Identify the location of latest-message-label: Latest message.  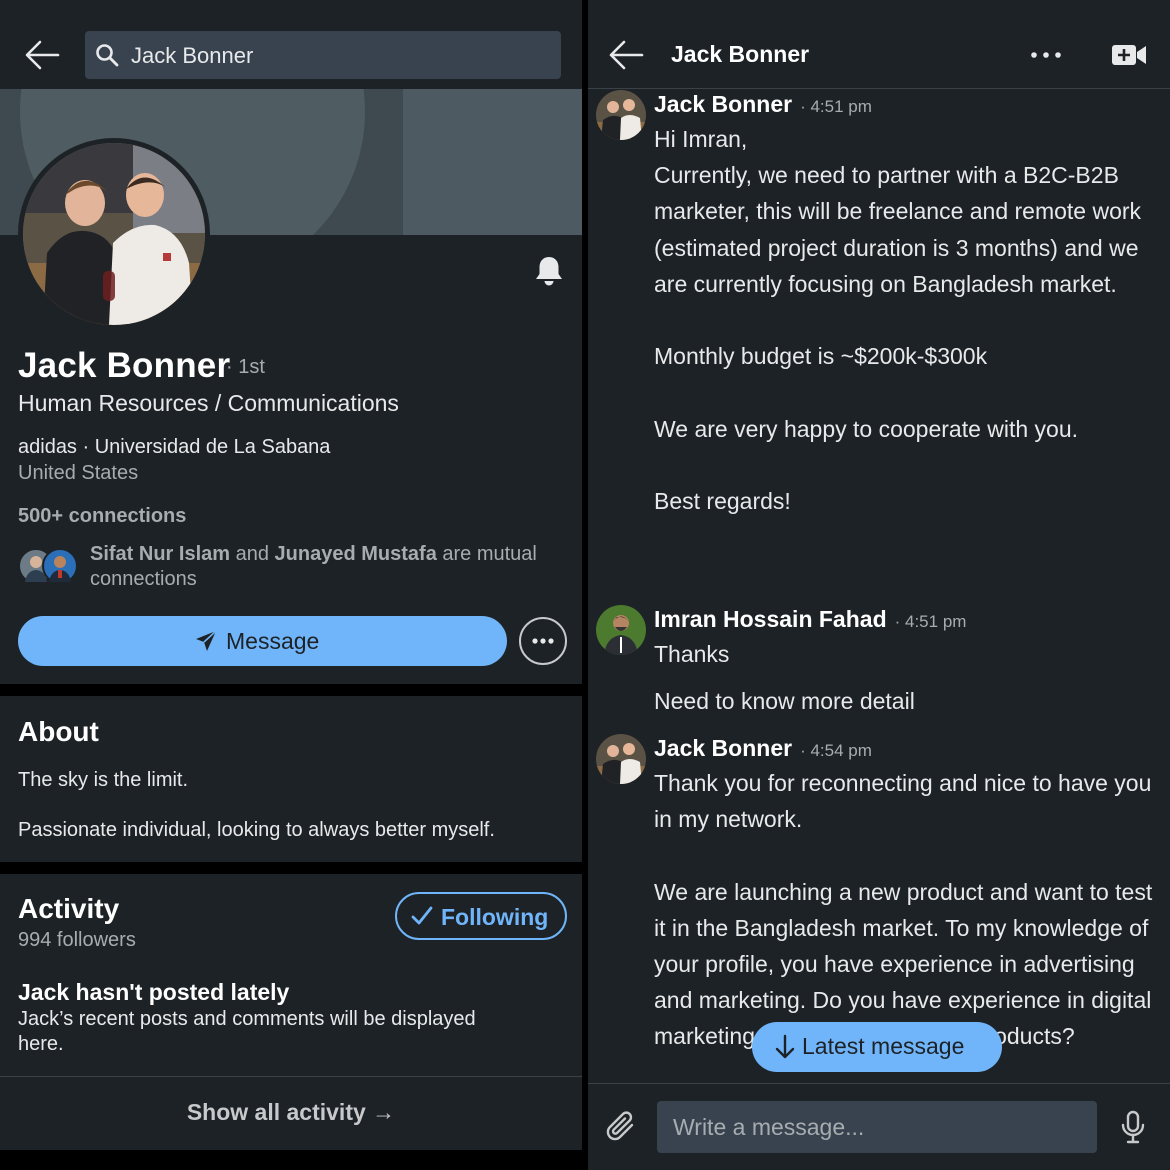
(883, 1046).